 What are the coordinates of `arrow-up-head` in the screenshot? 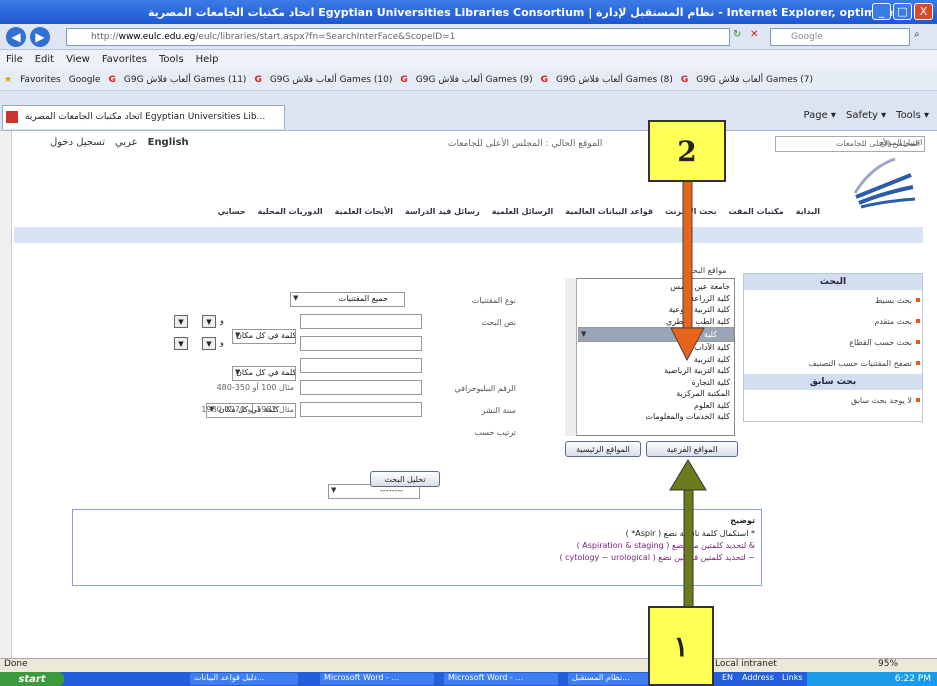 It's located at (688, 475).